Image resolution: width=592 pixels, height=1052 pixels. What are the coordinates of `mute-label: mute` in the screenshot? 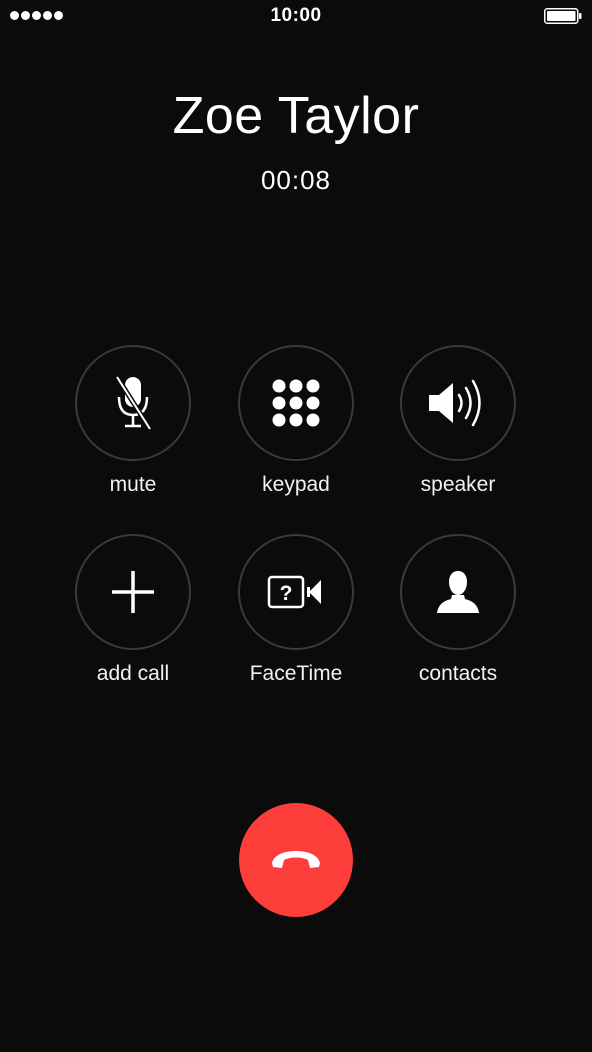 It's located at (133, 484).